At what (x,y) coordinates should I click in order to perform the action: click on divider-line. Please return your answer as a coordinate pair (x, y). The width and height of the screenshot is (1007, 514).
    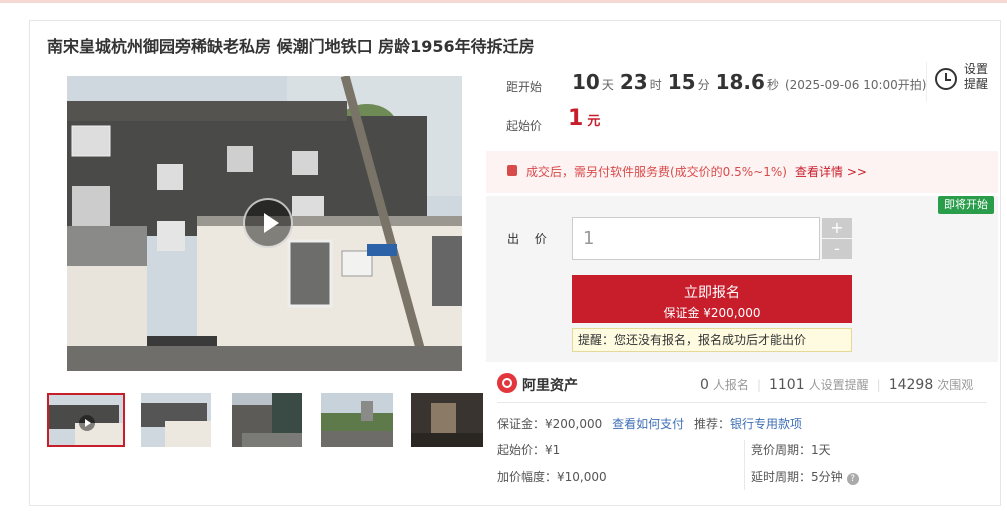
    Looking at the image, I should click on (742, 402).